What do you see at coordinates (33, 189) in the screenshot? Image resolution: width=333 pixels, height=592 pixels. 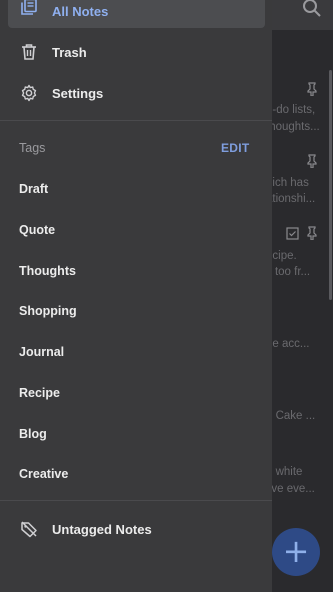 I see `tag-item-draft: Draft` at bounding box center [33, 189].